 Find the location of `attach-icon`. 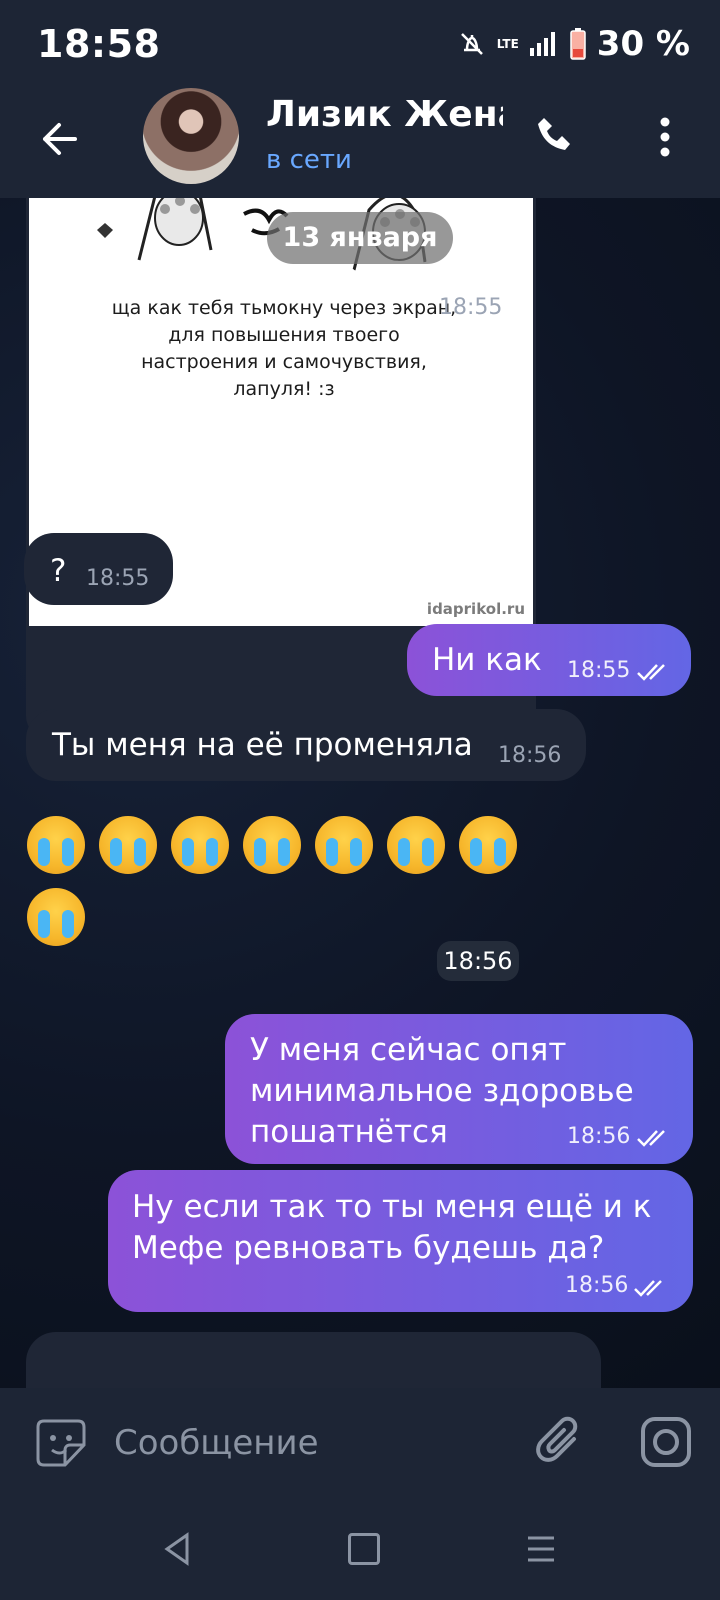

attach-icon is located at coordinates (560, 1443).